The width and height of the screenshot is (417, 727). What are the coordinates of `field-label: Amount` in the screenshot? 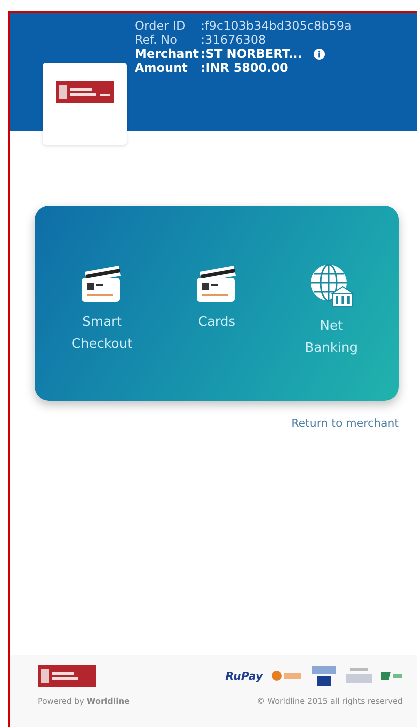 It's located at (162, 68).